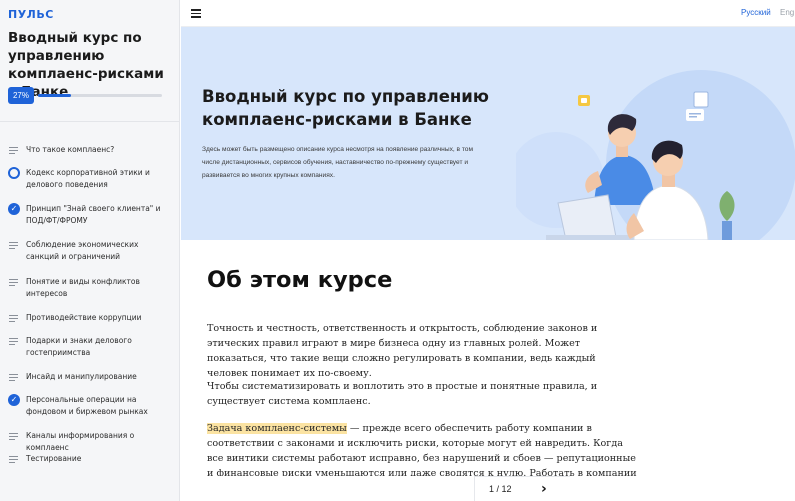  I want to click on progress-fill, so click(55, 95).